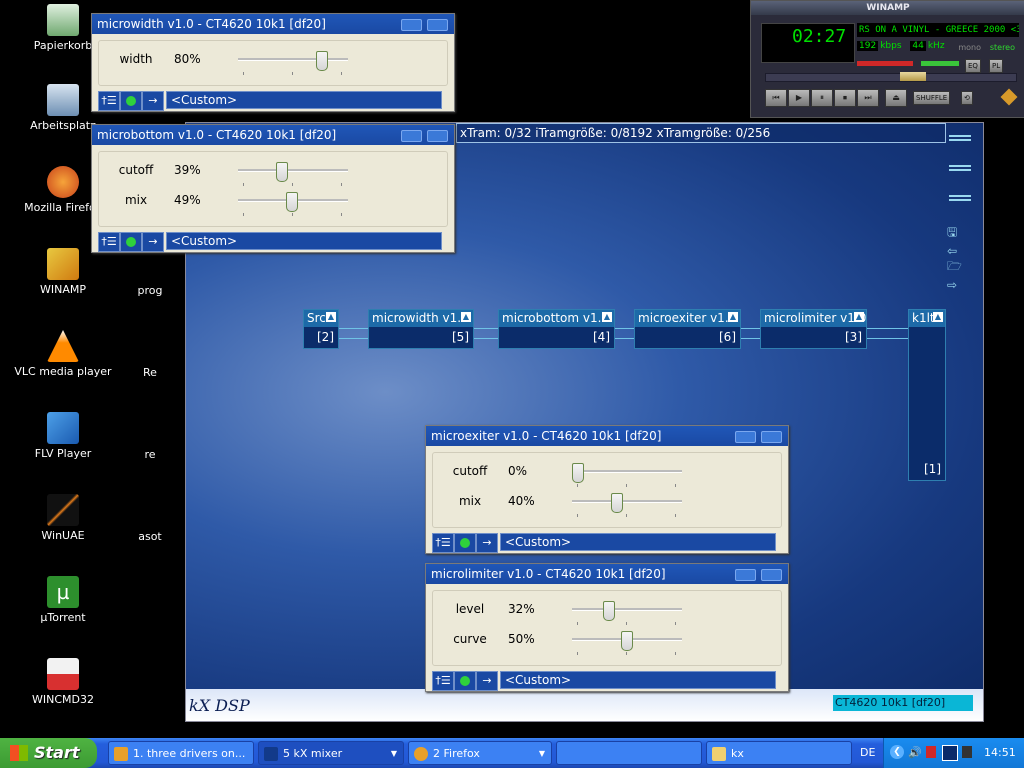 This screenshot has width=1024, height=768. What do you see at coordinates (63, 354) in the screenshot?
I see `desktop-icon-vlc: VLC media player` at bounding box center [63, 354].